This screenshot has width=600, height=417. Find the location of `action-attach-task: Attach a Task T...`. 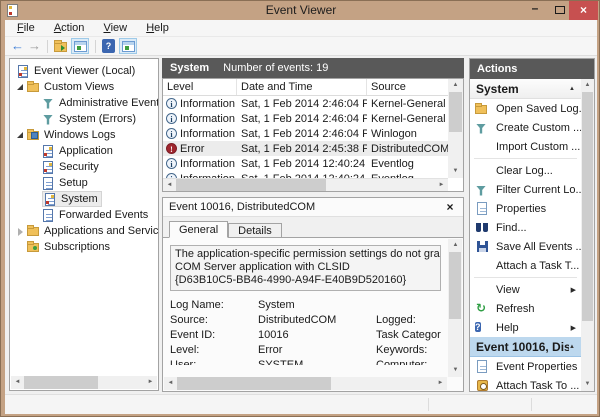

action-attach-task: Attach a Task T... is located at coordinates (525, 265).